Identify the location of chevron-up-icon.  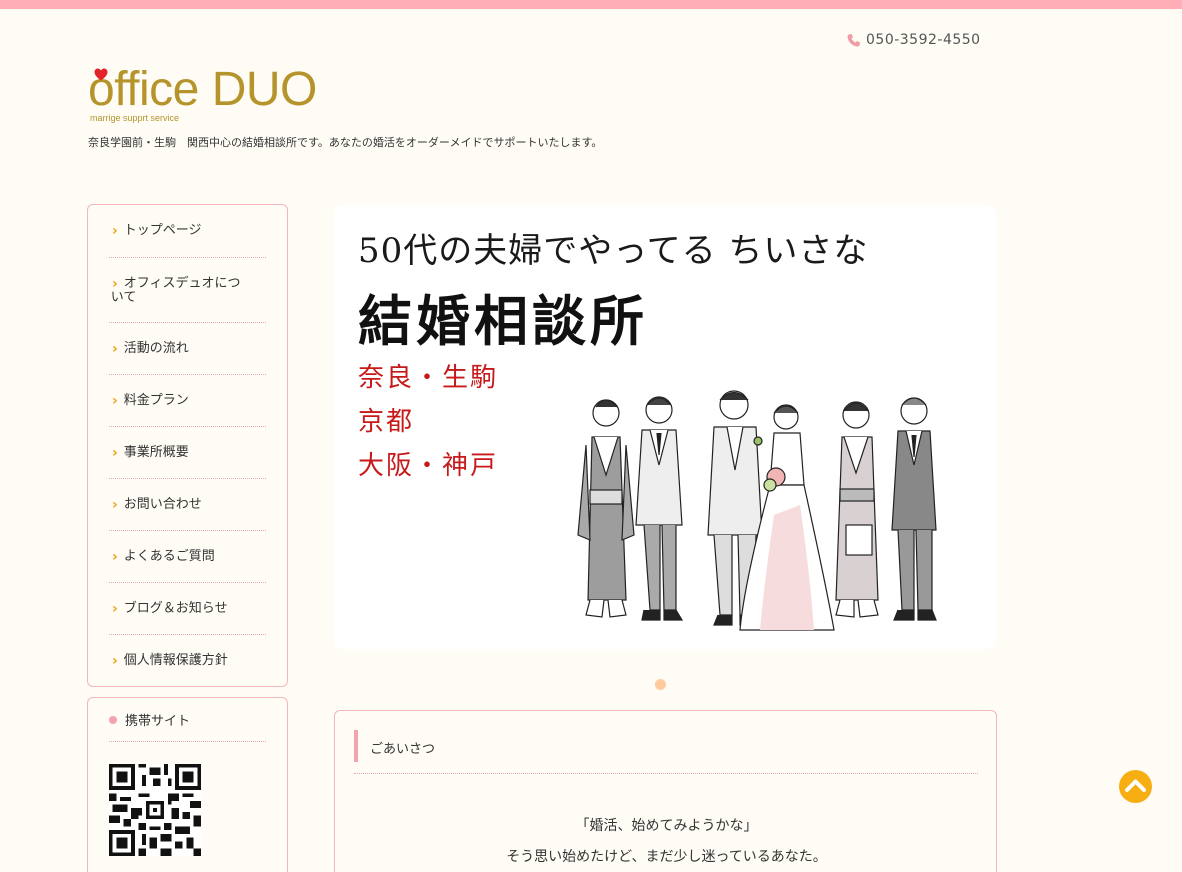
(1135, 785).